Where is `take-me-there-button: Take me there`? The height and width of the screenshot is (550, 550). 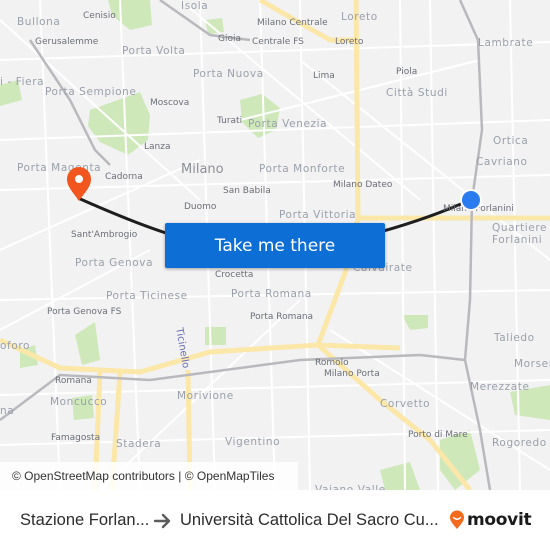 take-me-there-button: Take me there is located at coordinates (275, 245).